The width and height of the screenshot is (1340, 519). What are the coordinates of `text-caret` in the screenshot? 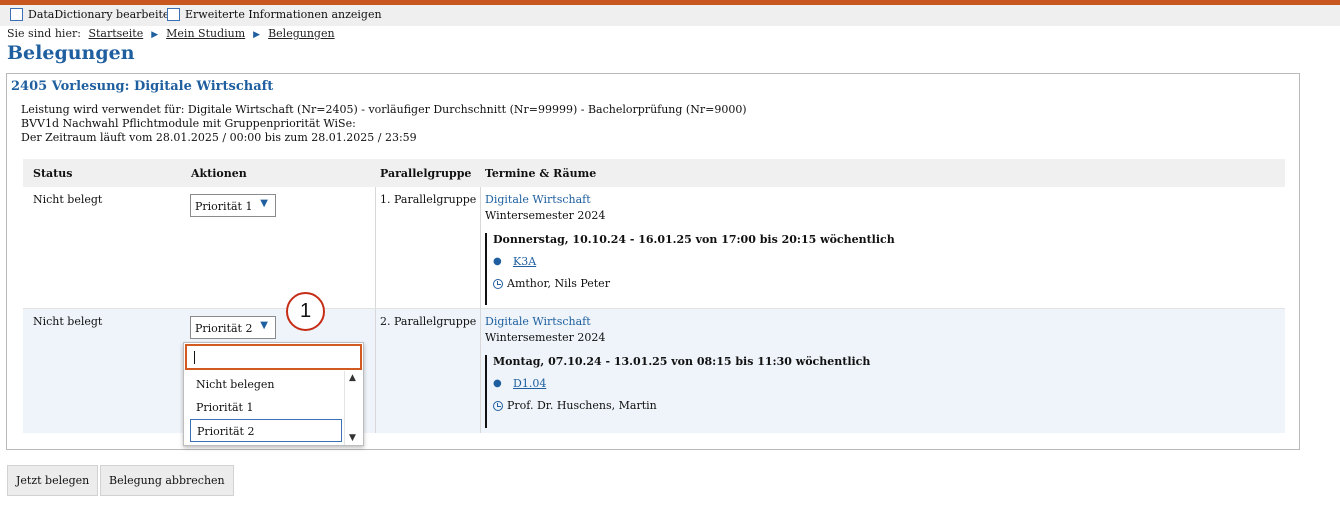 It's located at (194, 357).